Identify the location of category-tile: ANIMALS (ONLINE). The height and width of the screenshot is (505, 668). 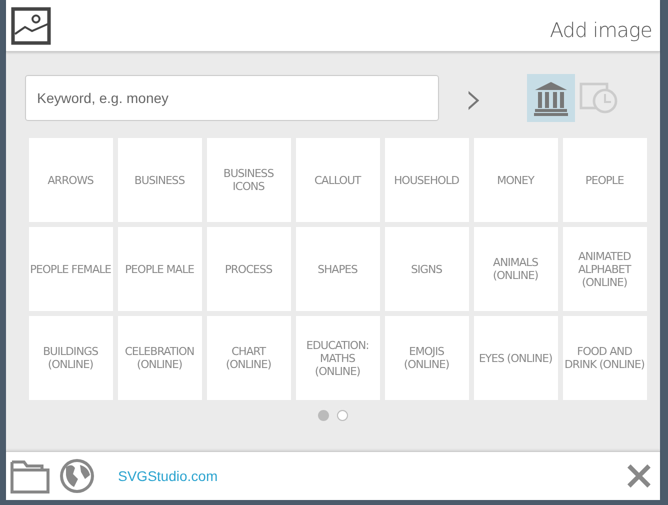
(516, 269).